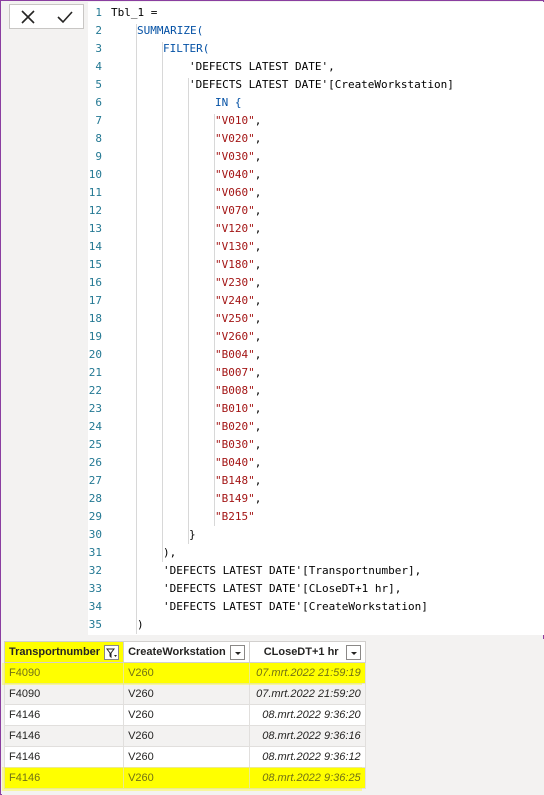 The height and width of the screenshot is (795, 544). Describe the element at coordinates (238, 409) in the screenshot. I see `code-text: "B010",` at that location.